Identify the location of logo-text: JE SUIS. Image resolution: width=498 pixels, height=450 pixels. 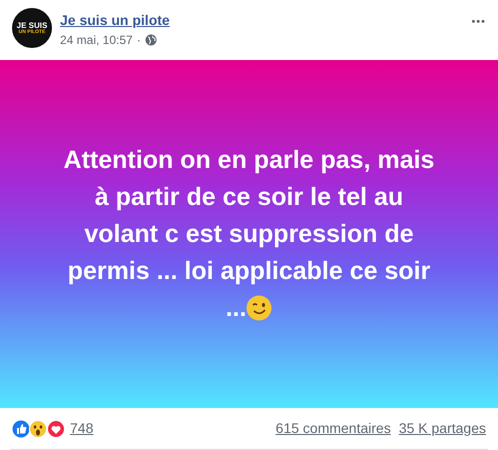
(32, 26).